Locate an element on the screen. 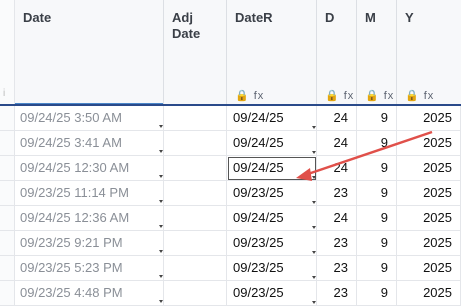 Image resolution: width=461 pixels, height=306 pixels. column-header-d: D 🔒 fx is located at coordinates (337, 53).